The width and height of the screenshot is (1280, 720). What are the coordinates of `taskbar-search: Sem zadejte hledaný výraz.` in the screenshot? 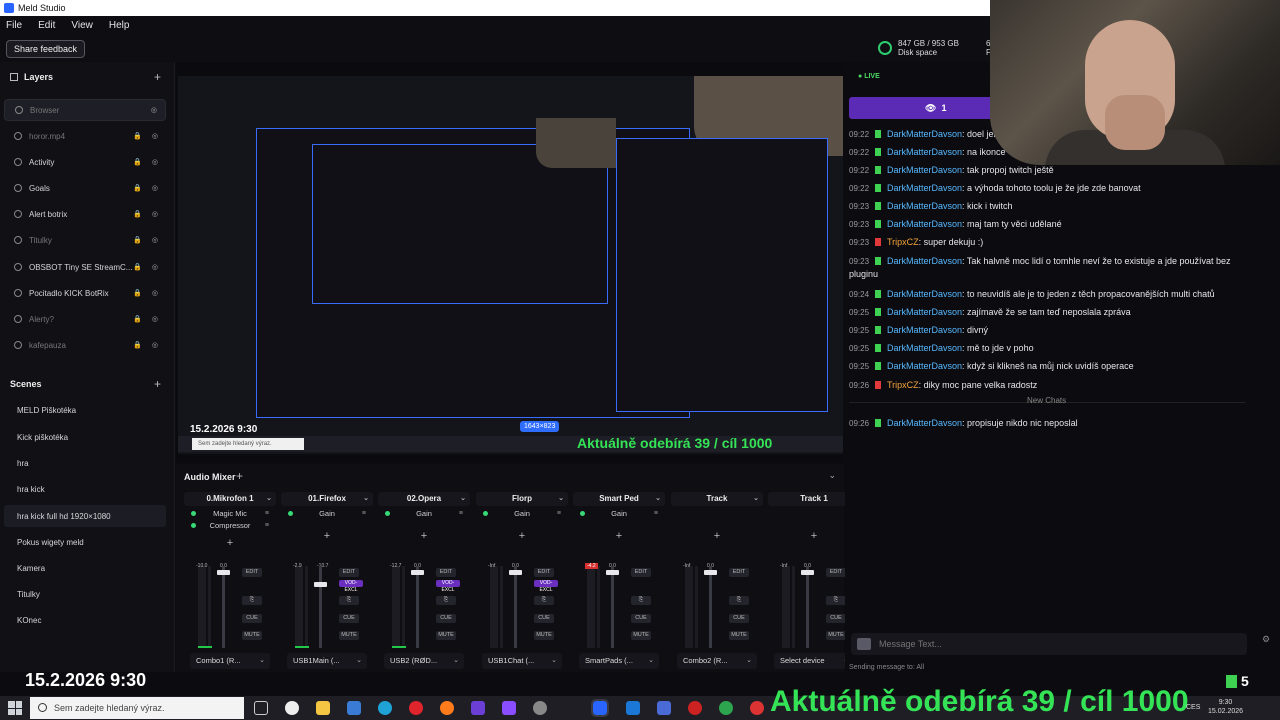 It's located at (137, 708).